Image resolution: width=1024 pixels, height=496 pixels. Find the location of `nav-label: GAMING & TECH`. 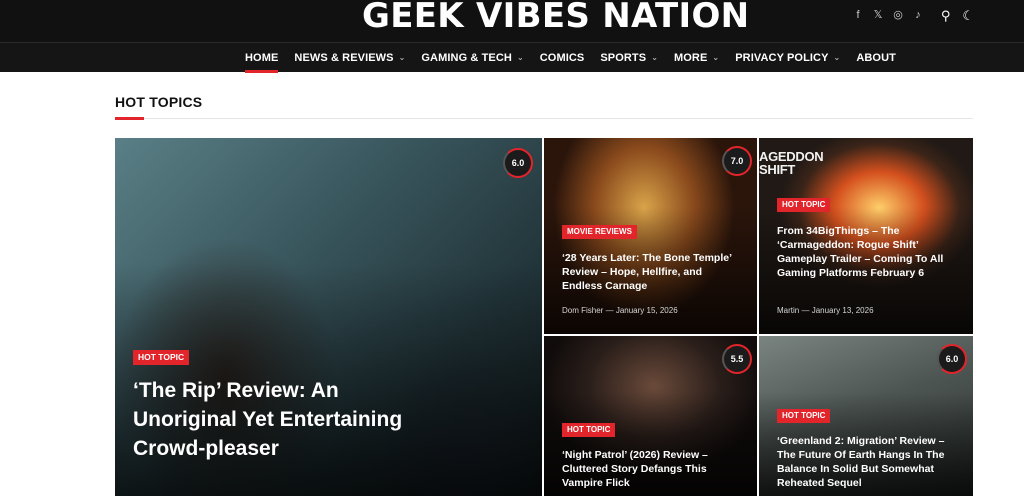

nav-label: GAMING & TECH is located at coordinates (466, 58).